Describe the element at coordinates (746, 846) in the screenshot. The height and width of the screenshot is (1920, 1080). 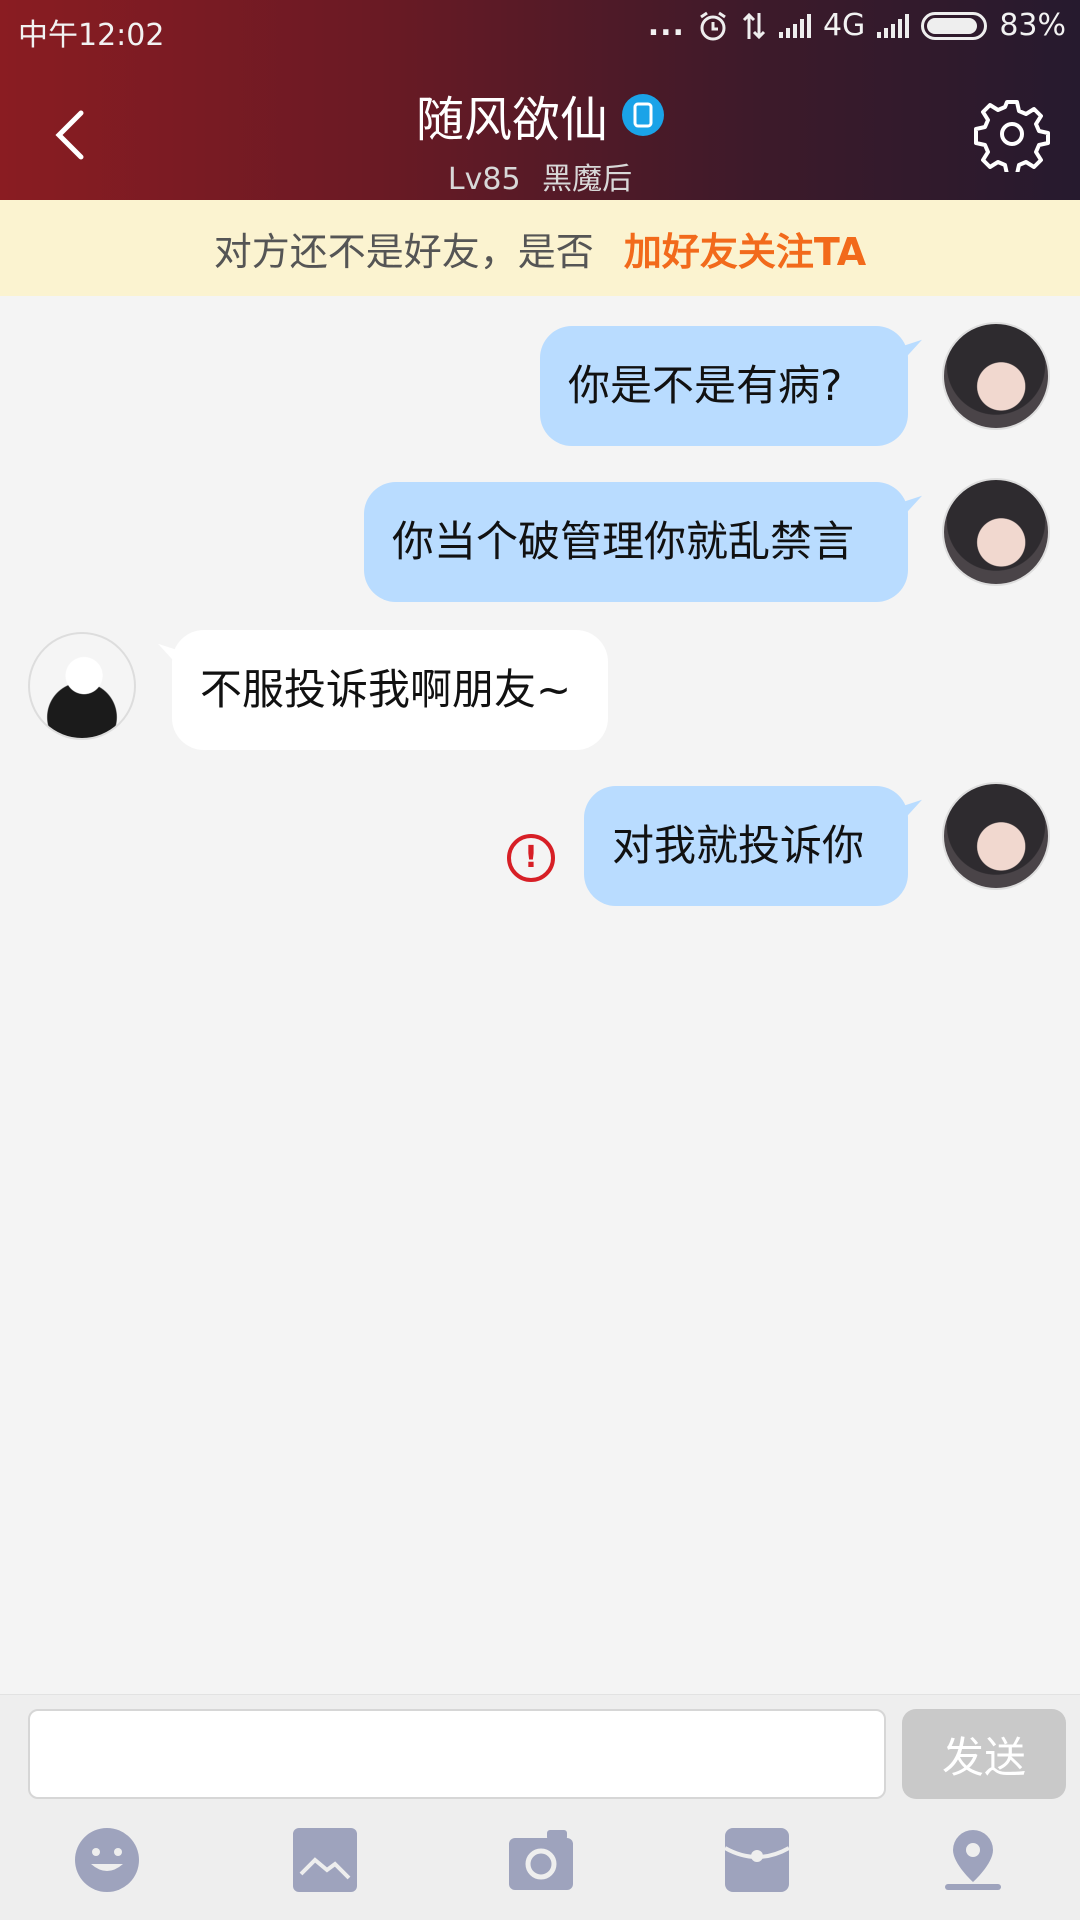
I see `message-bubble-sent: 对我就投诉你` at that location.